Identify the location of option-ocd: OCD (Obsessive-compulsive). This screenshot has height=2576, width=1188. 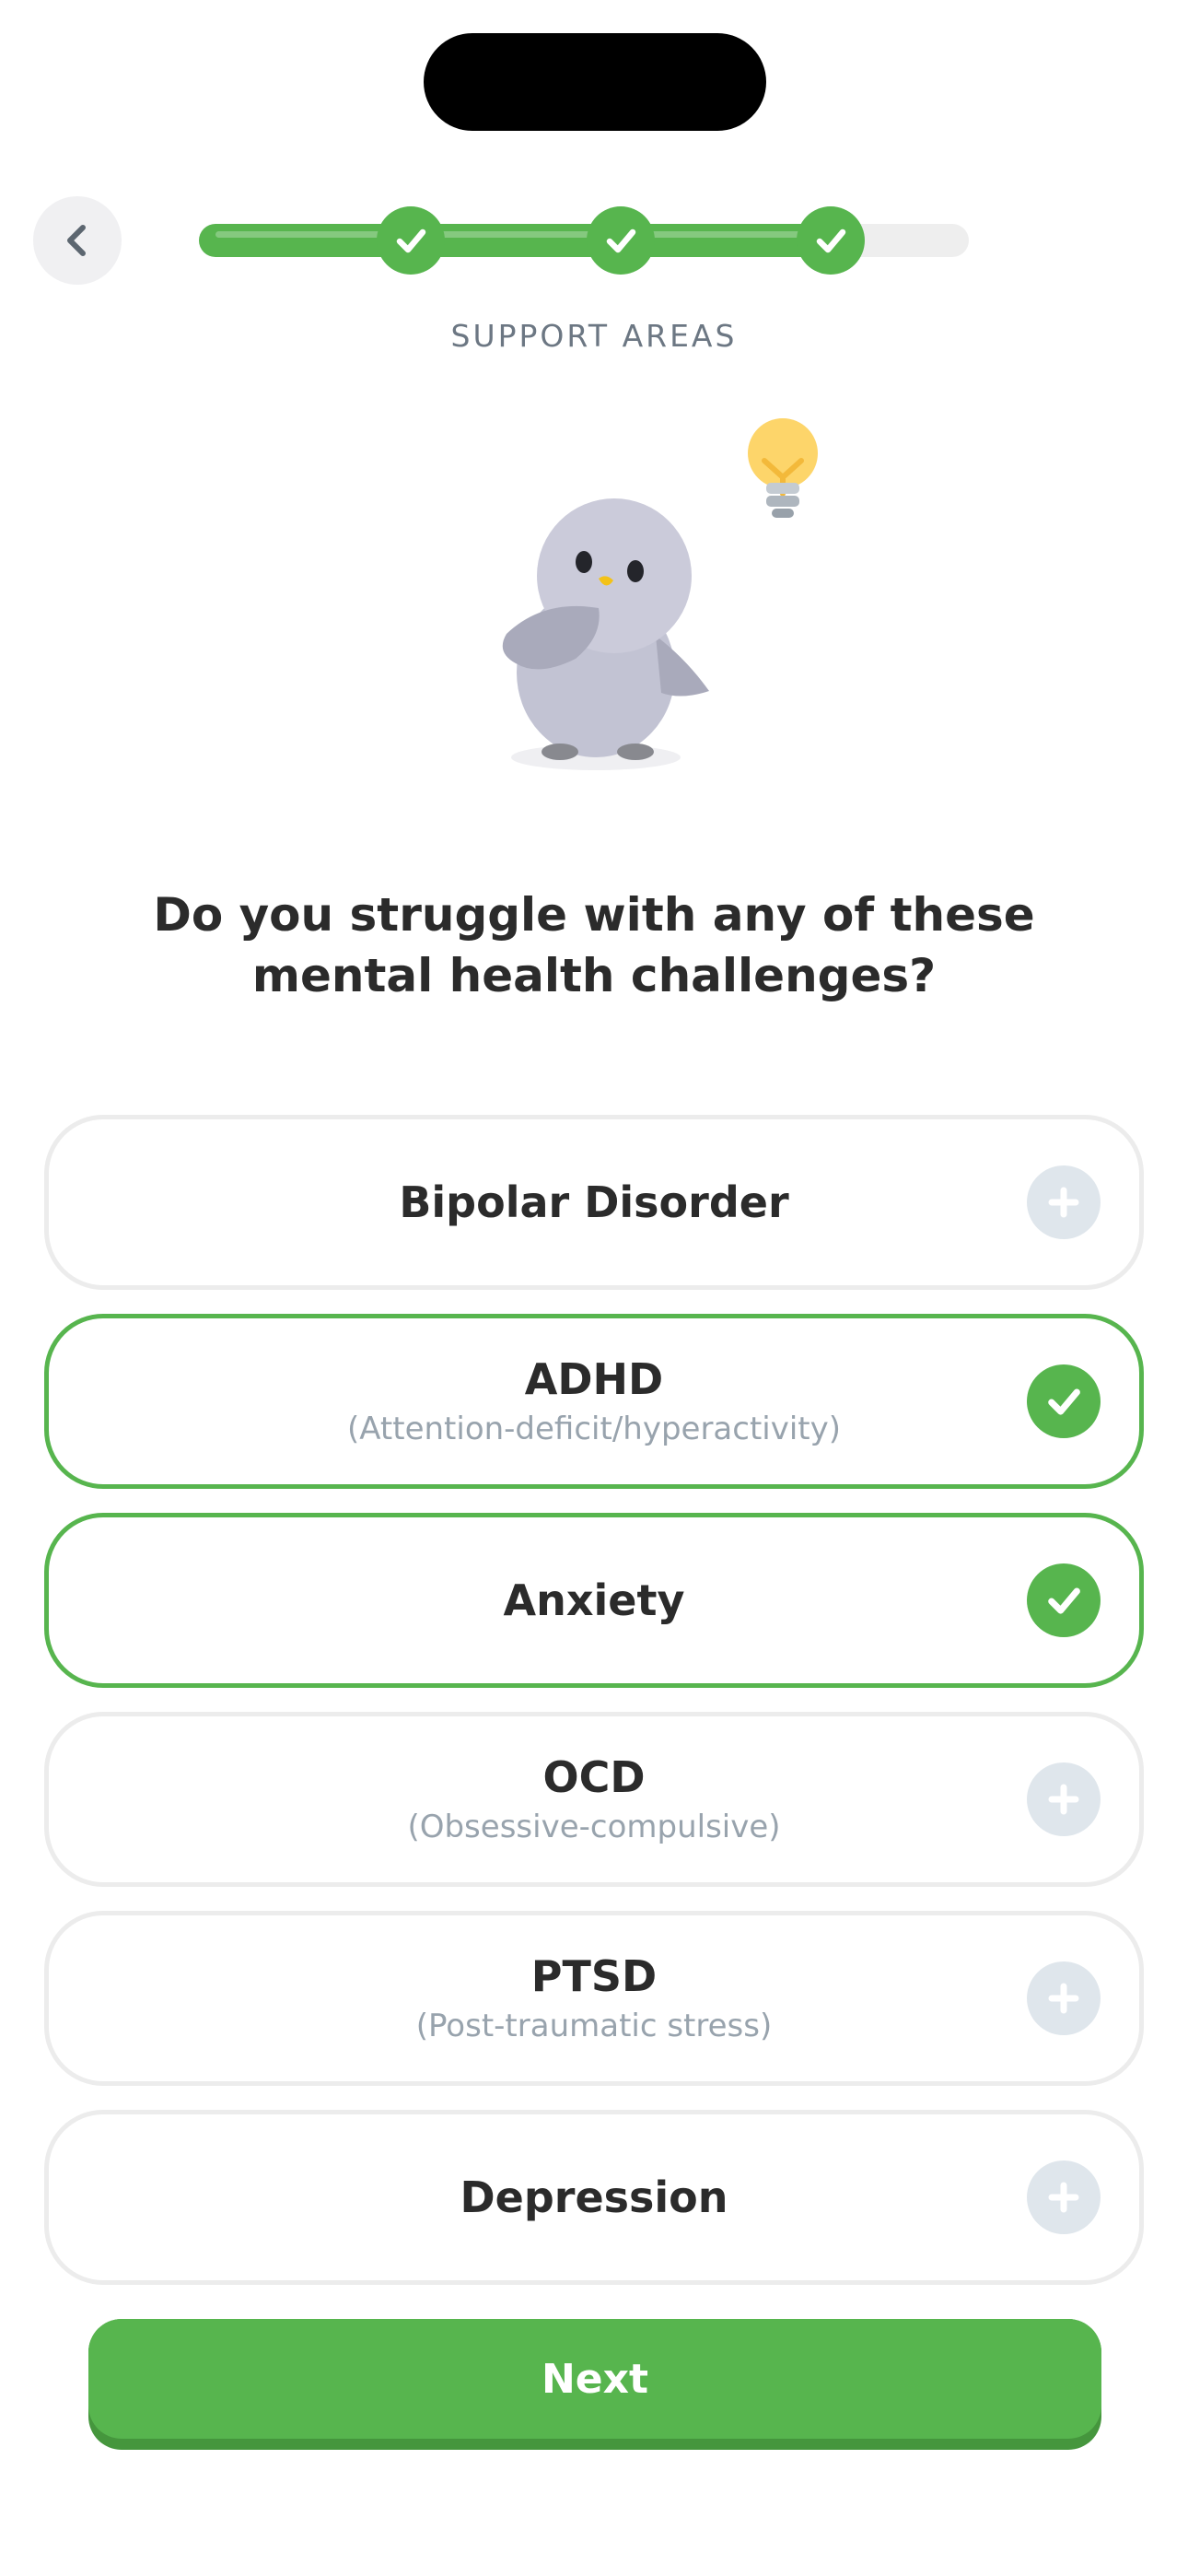
(594, 1799).